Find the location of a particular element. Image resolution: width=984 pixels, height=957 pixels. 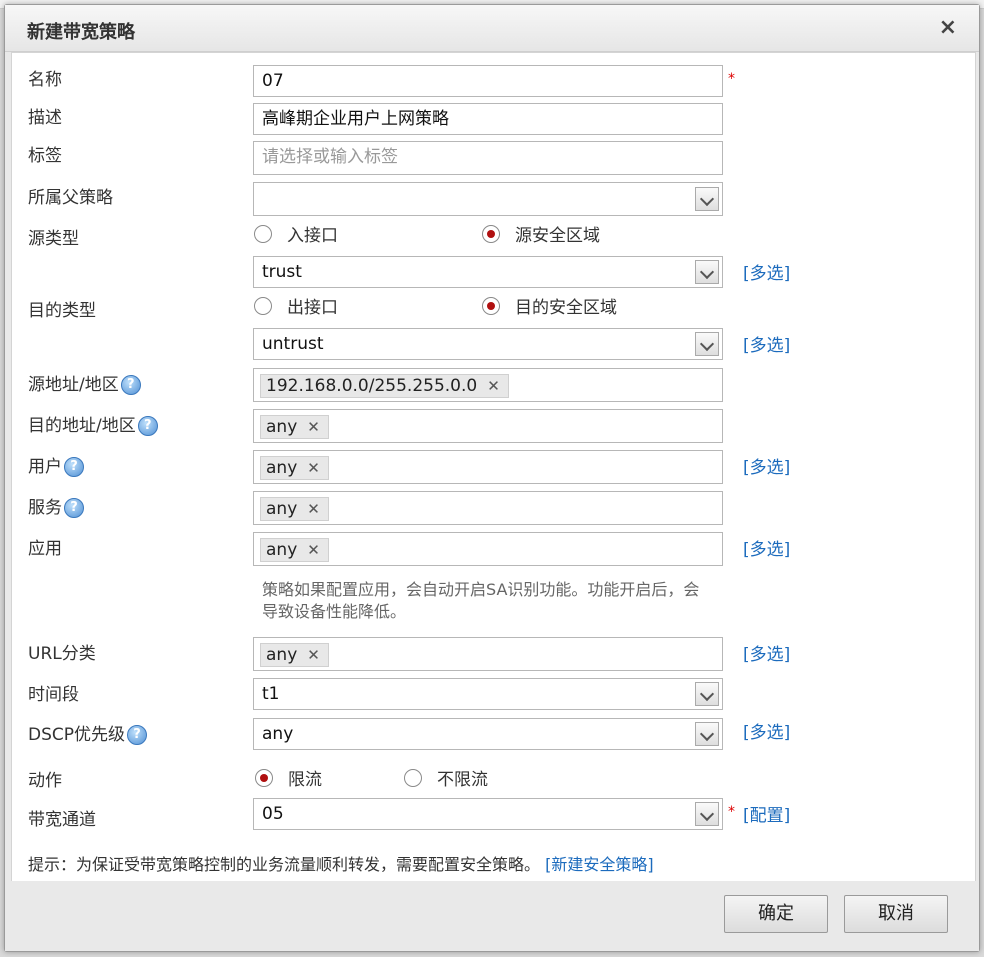

name-label: 名称 is located at coordinates (45, 80).